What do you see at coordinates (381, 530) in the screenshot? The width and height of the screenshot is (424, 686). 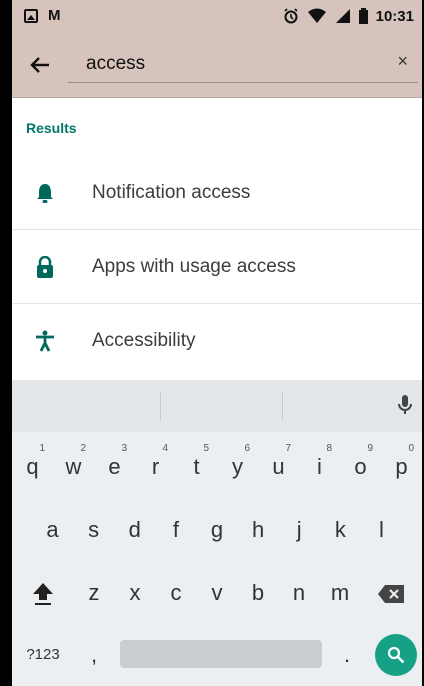 I see `key-l: l` at bounding box center [381, 530].